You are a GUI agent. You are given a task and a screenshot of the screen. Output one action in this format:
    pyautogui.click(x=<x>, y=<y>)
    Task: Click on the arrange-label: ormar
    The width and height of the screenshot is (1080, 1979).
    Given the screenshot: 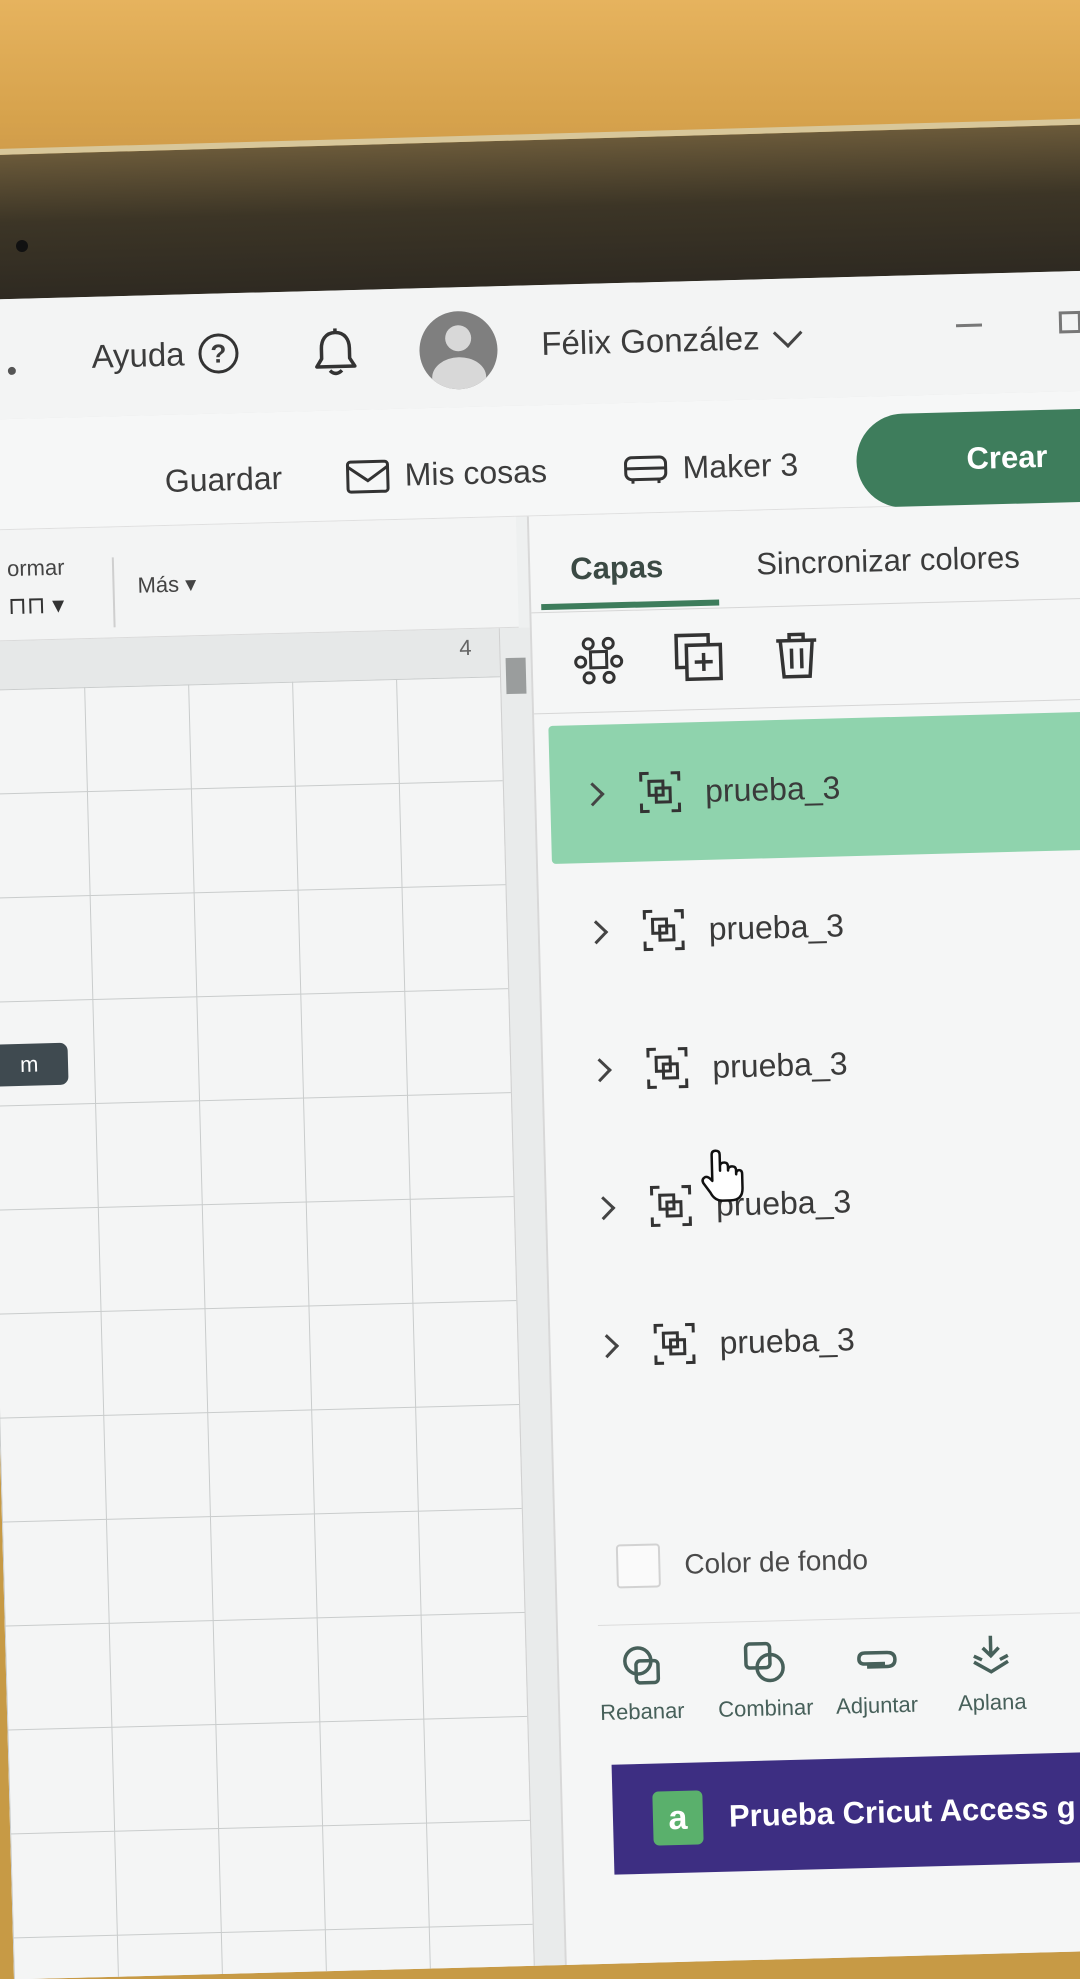 What is the action you would take?
    pyautogui.click(x=36, y=568)
    